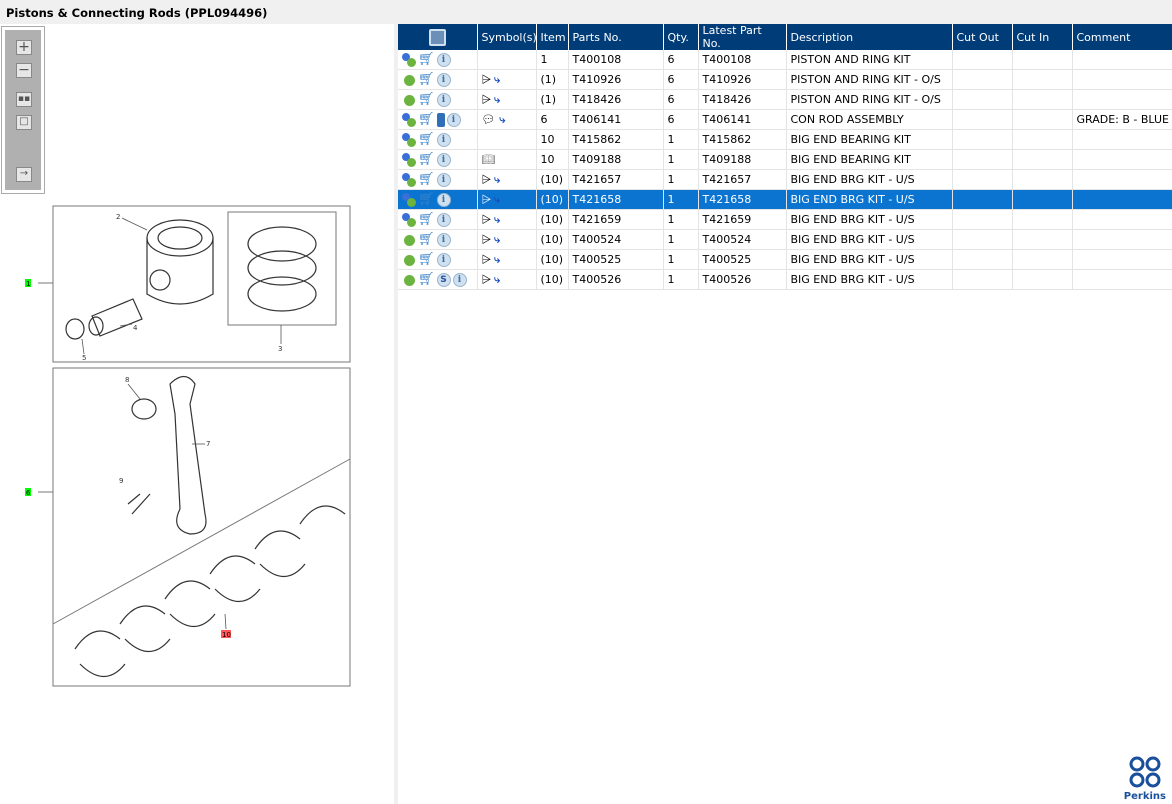 The height and width of the screenshot is (804, 1172). I want to click on search-catalog-icon, so click(437, 37).